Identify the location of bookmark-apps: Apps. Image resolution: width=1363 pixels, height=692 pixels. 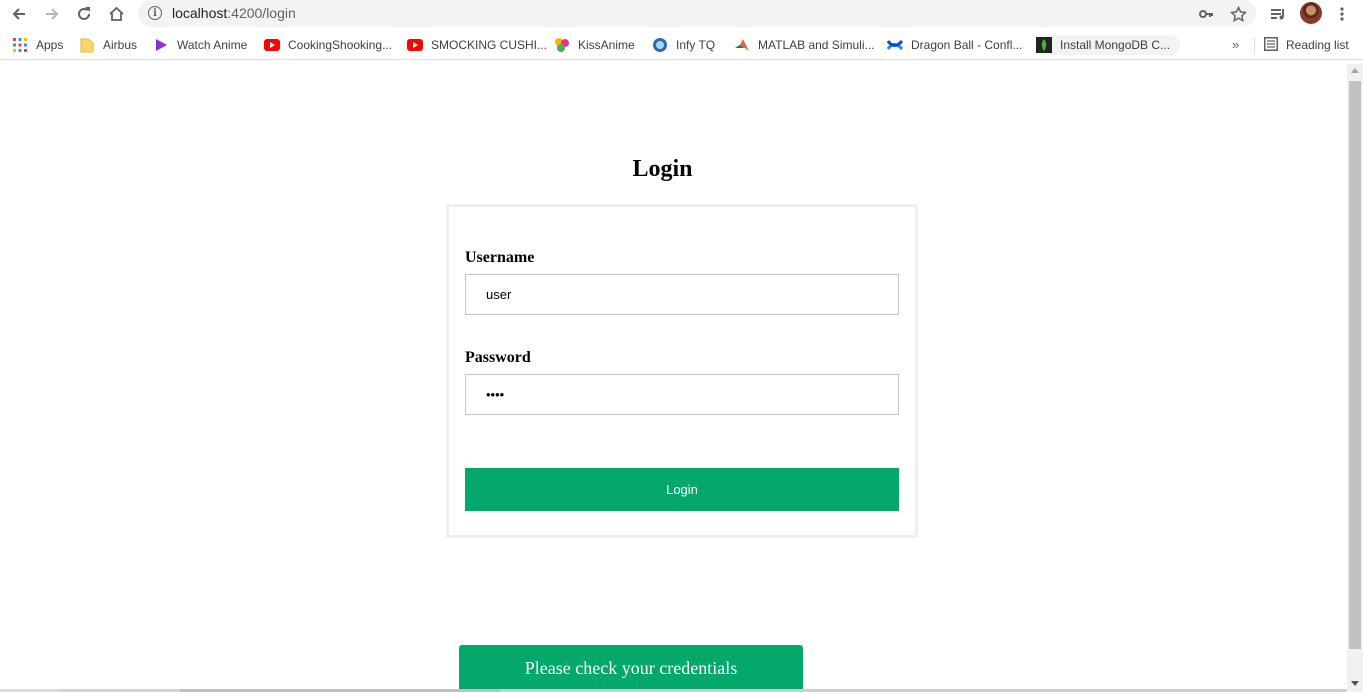
(37, 45).